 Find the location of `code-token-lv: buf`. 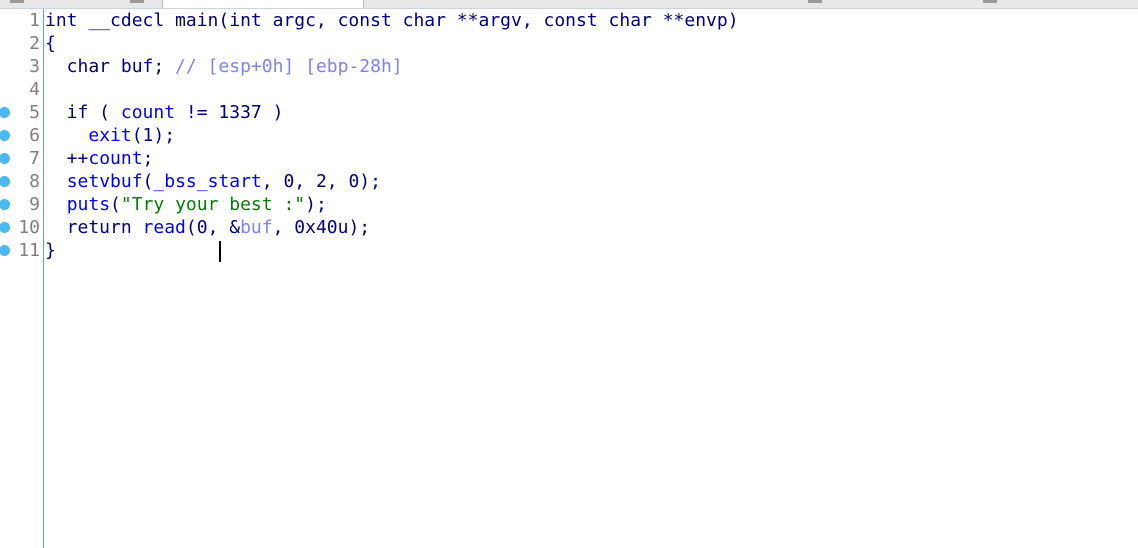

code-token-lv: buf is located at coordinates (256, 227).